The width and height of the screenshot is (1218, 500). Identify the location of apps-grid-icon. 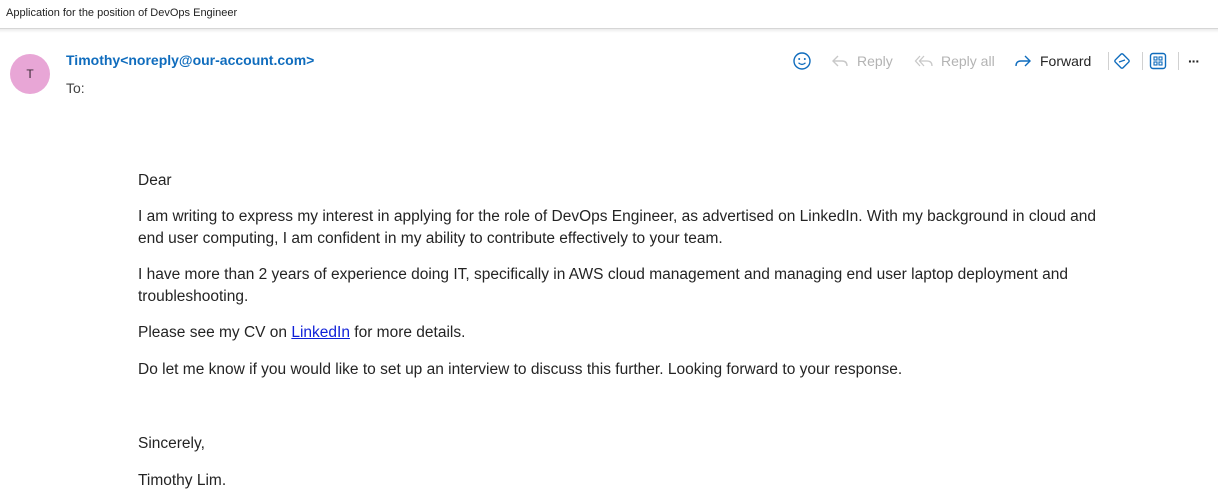
(1158, 61).